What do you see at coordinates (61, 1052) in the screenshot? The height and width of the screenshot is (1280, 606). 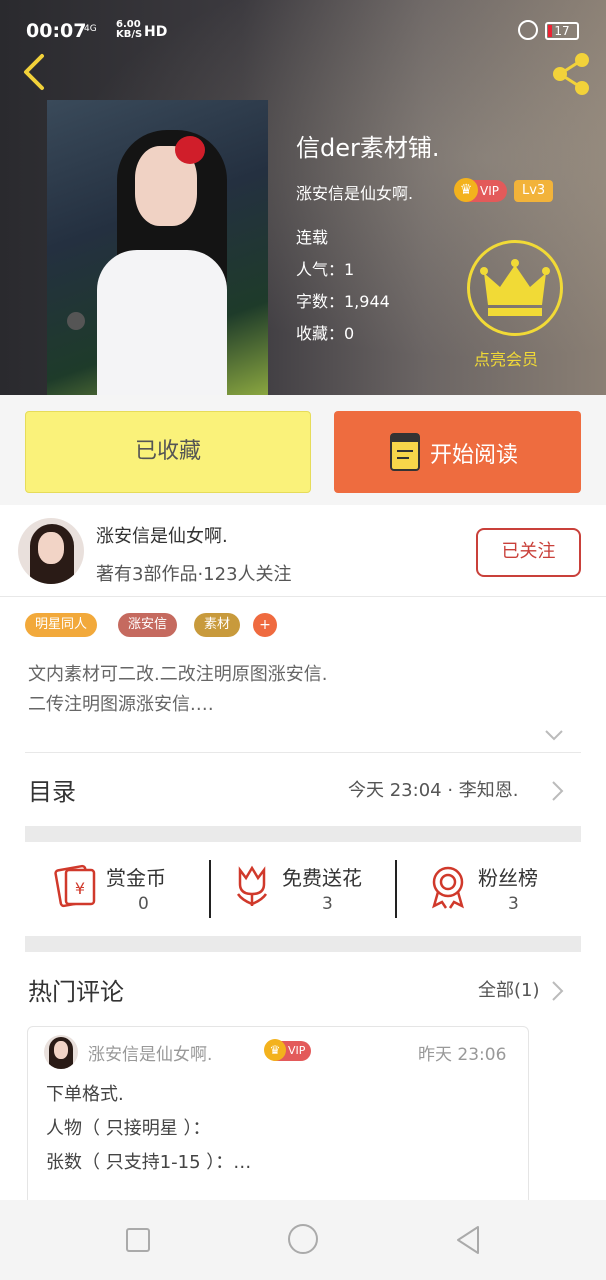 I see `commenter-avatar` at bounding box center [61, 1052].